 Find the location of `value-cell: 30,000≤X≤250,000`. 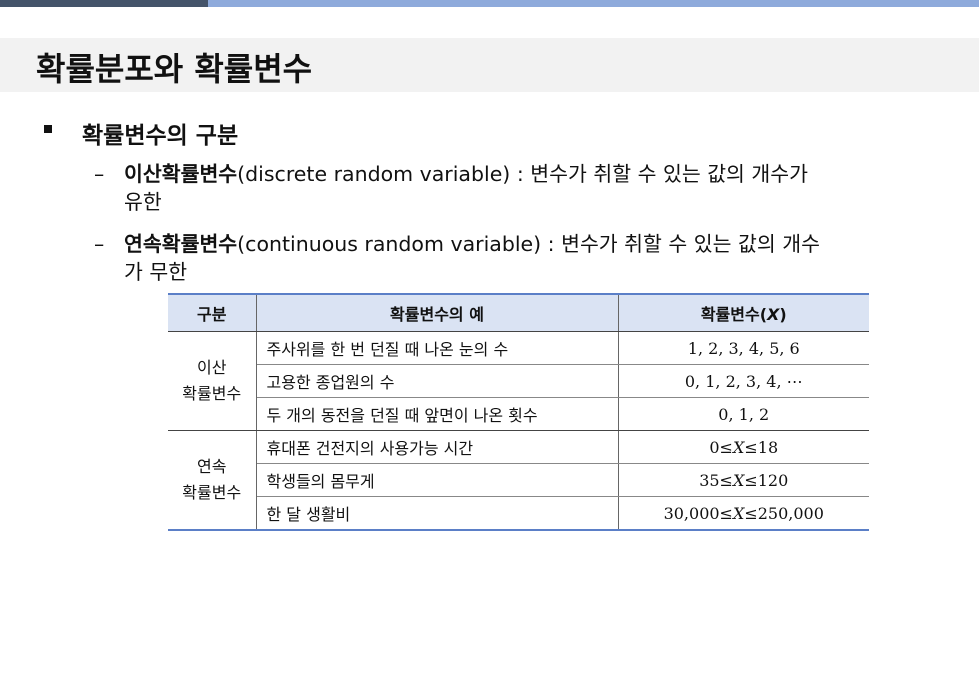

value-cell: 30,000≤X≤250,000 is located at coordinates (743, 513).